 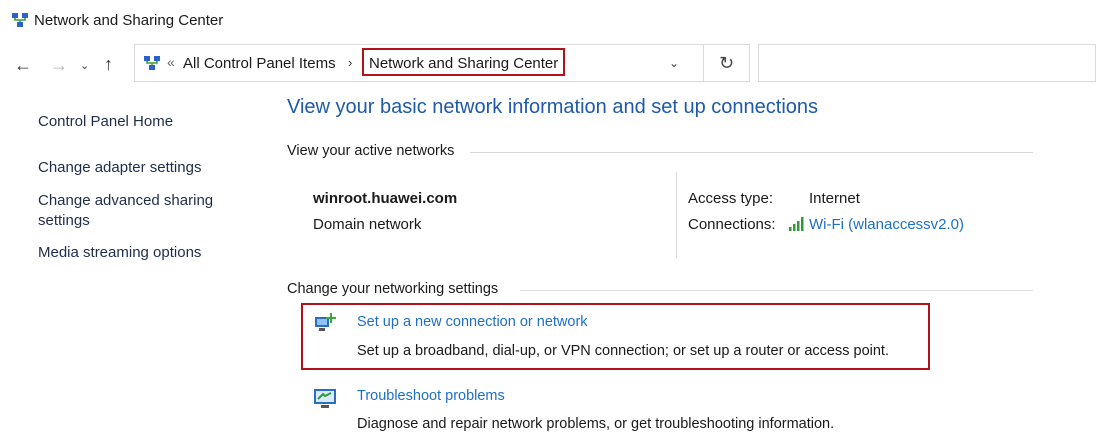 What do you see at coordinates (119, 168) in the screenshot?
I see `sidebar-item-change-adapter-settings: Change adapter settings` at bounding box center [119, 168].